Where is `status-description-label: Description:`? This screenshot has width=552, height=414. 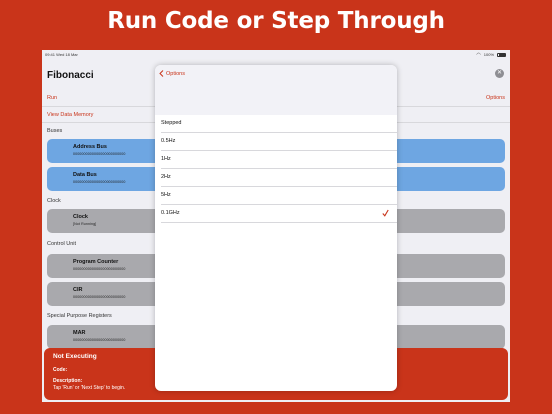 status-description-label: Description: is located at coordinates (68, 381).